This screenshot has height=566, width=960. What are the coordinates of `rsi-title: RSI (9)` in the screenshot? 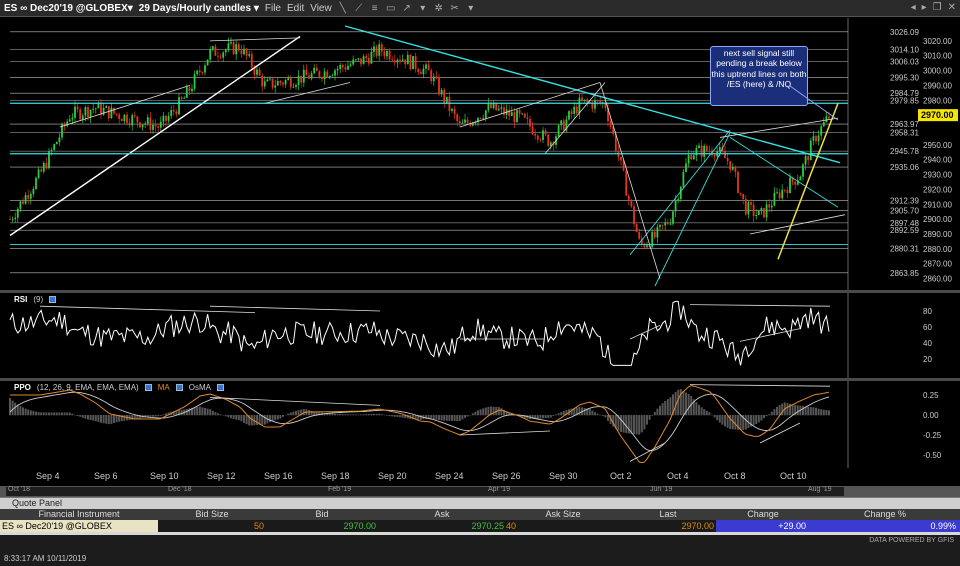 It's located at (35, 299).